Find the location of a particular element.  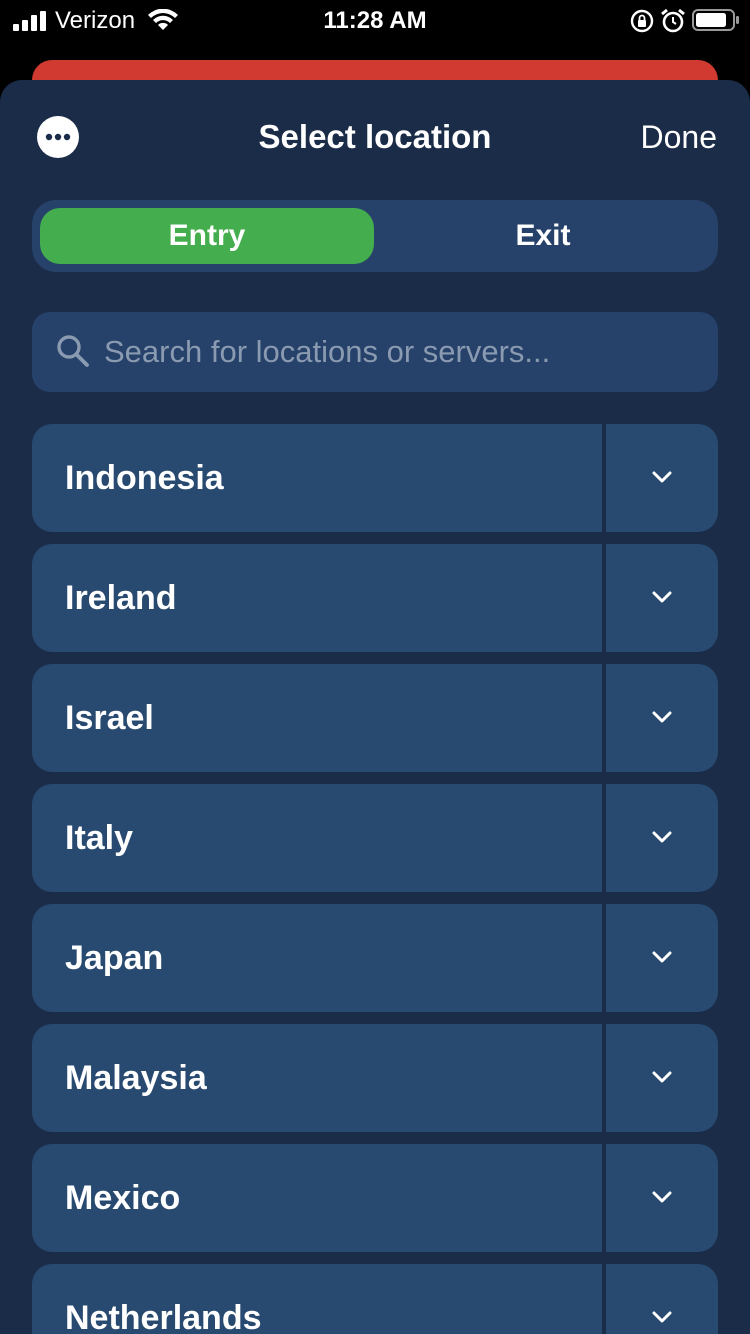

list-item: Netherlands is located at coordinates (375, 1299).